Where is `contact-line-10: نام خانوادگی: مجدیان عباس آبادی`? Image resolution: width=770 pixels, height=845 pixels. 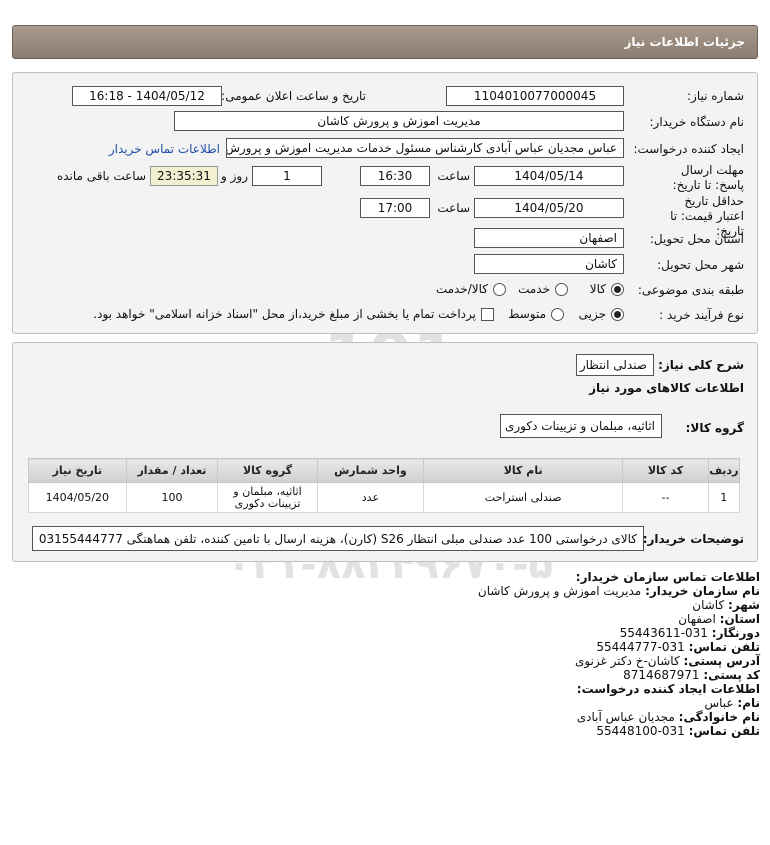 contact-line-10: نام خانوادگی: مجدیان عباس آبادی is located at coordinates (668, 717).